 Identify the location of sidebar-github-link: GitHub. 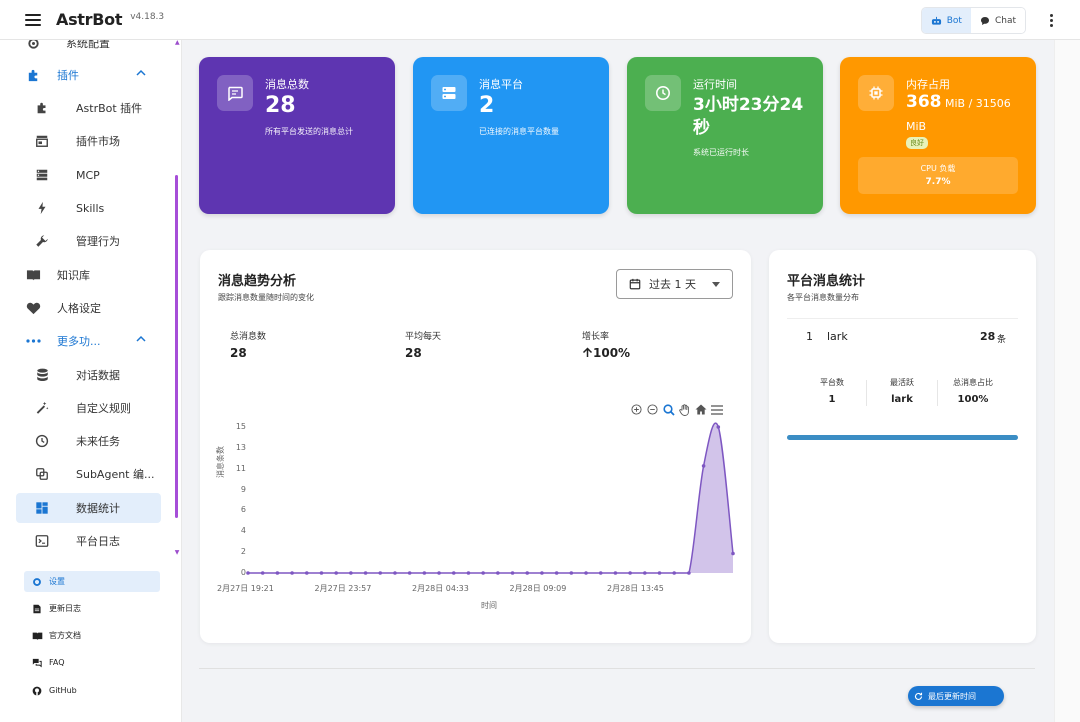
(92, 690).